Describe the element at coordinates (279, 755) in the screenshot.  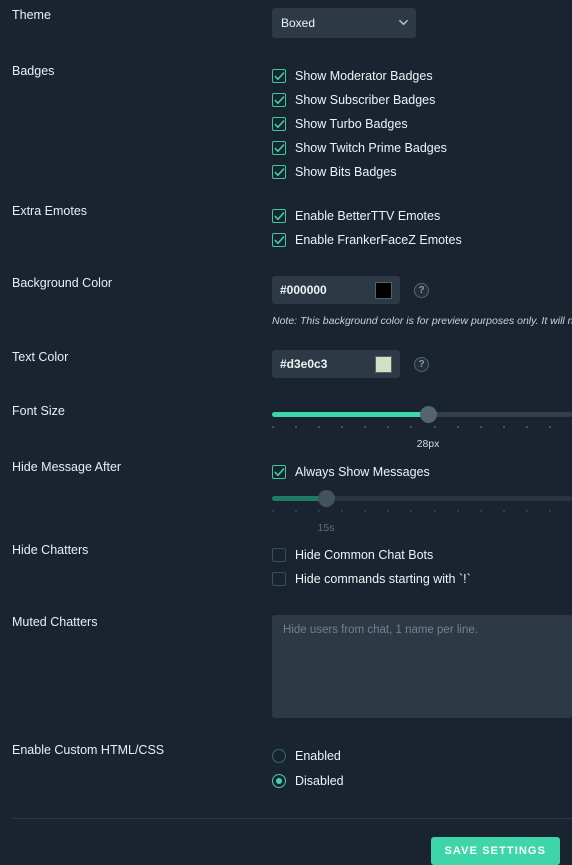
I see `radio-unselected-icon` at that location.